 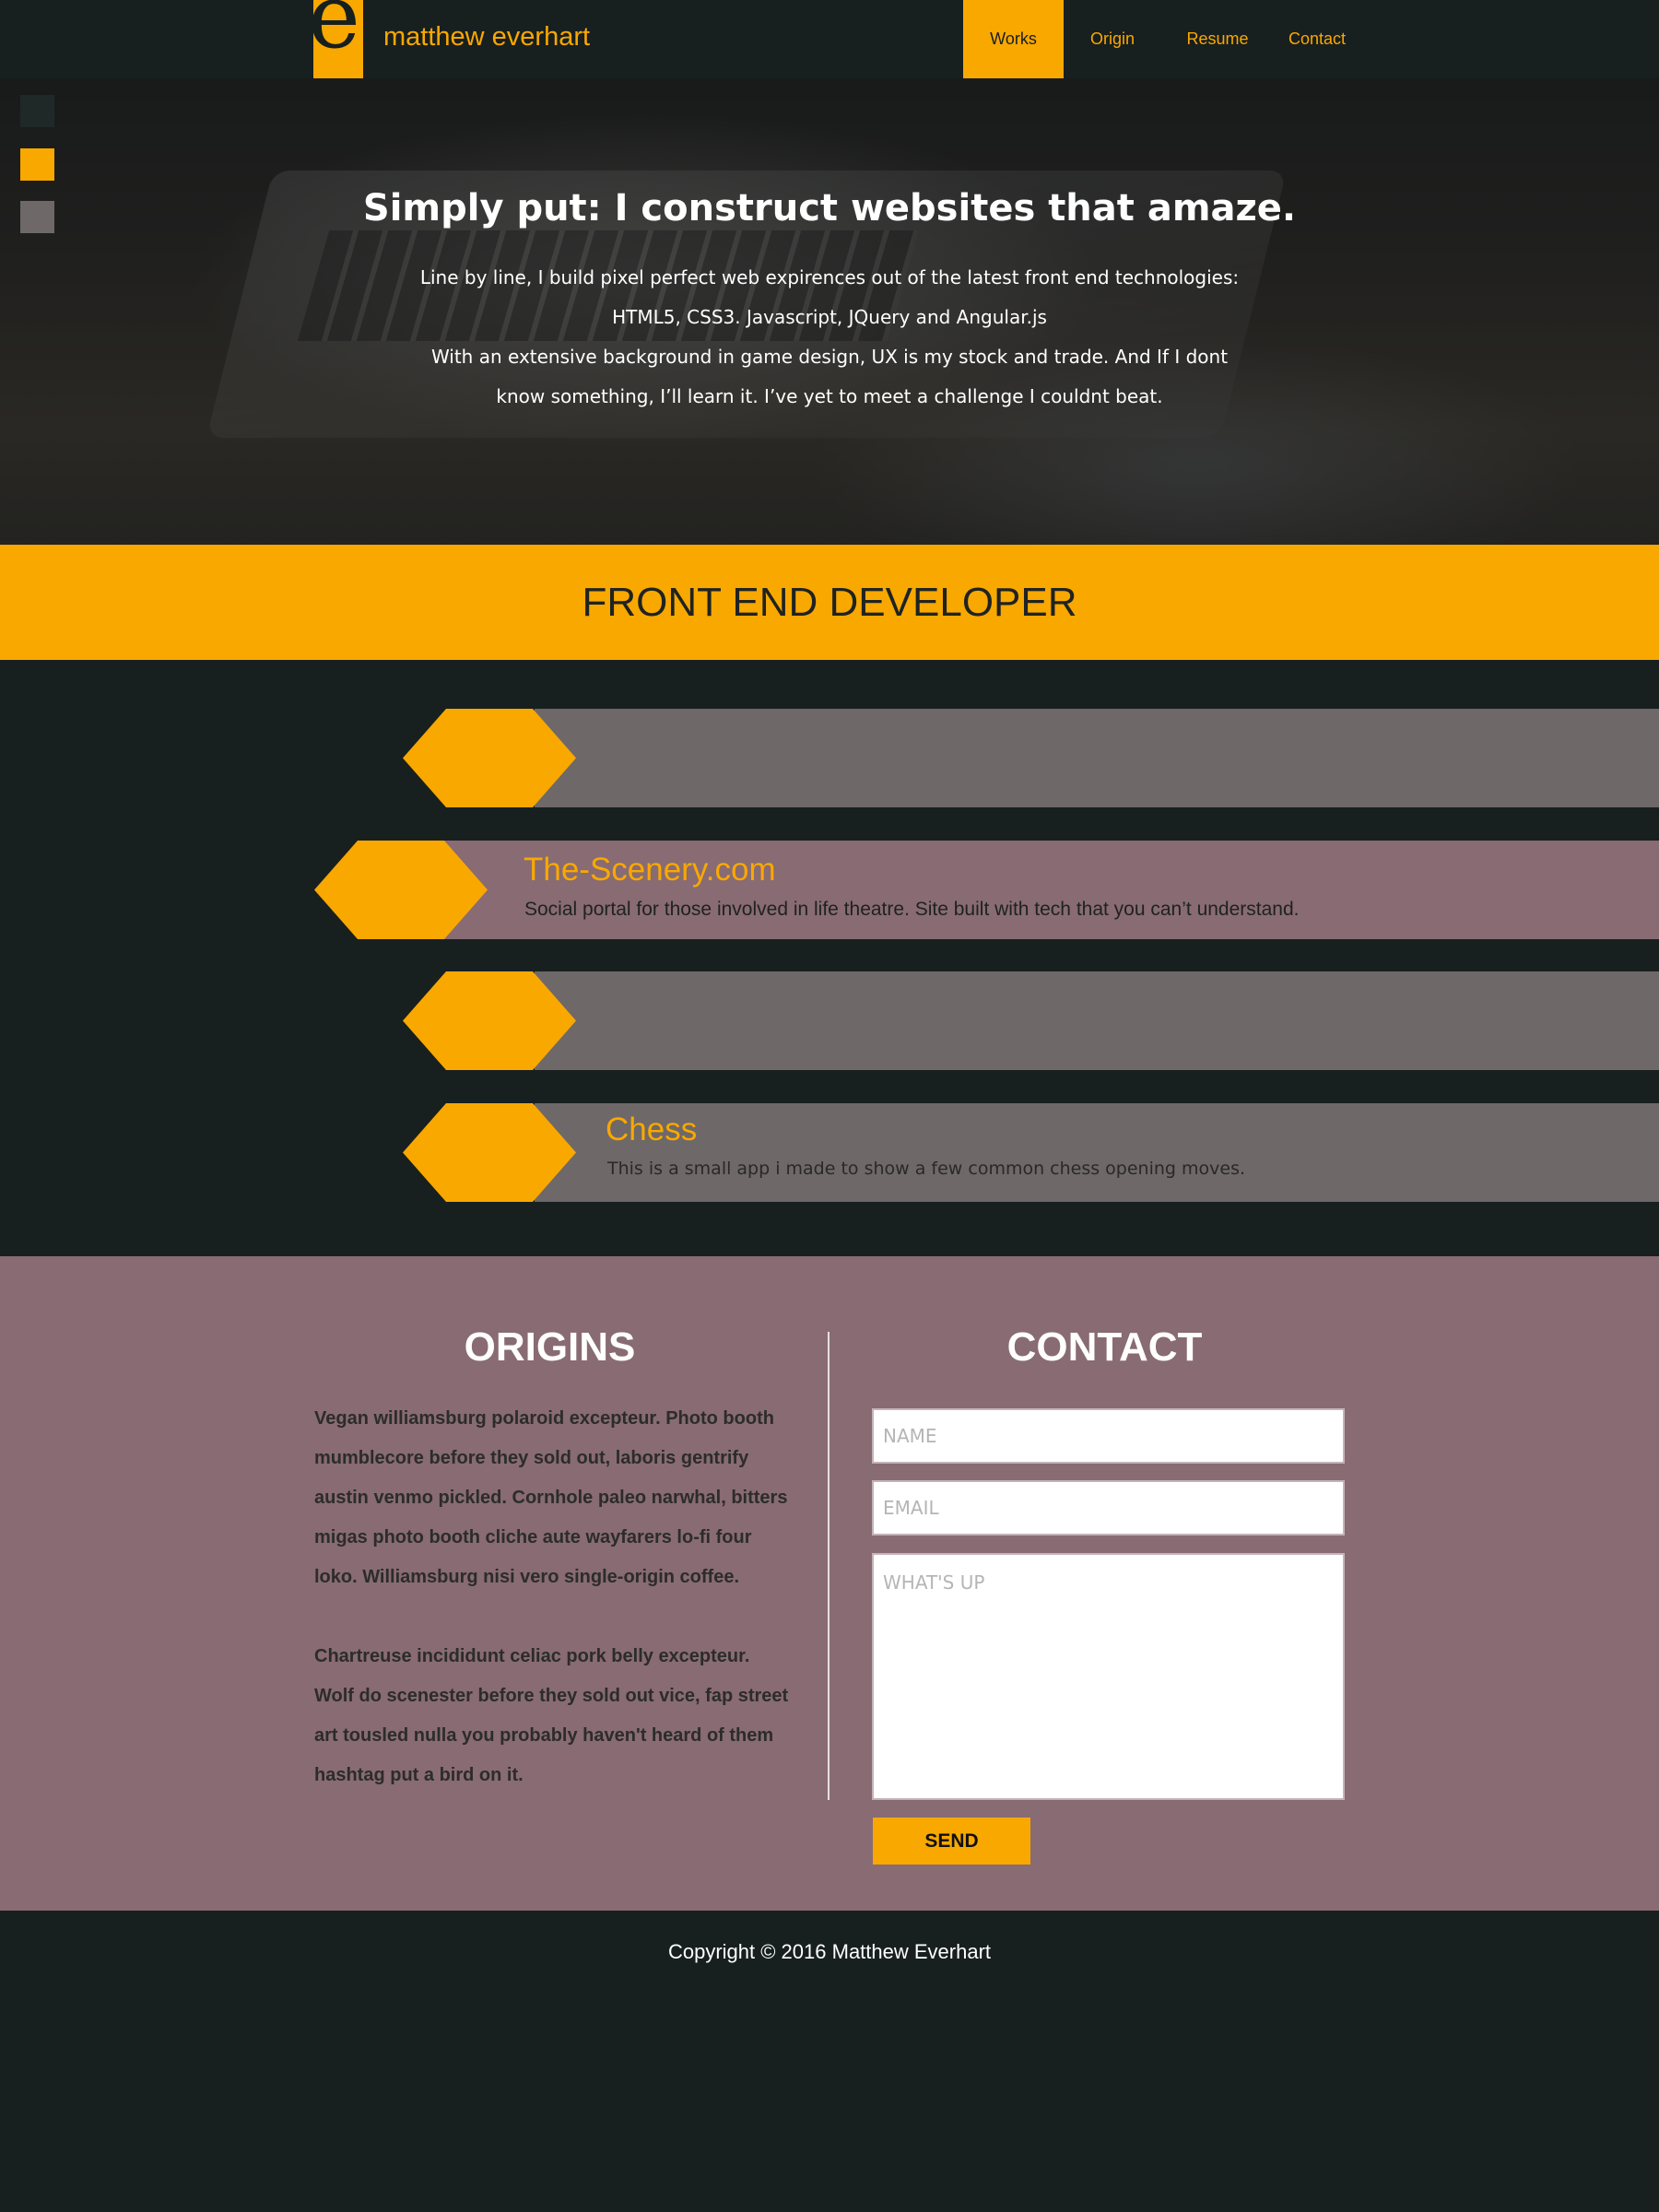 I want to click on name-field, so click(x=1108, y=1436).